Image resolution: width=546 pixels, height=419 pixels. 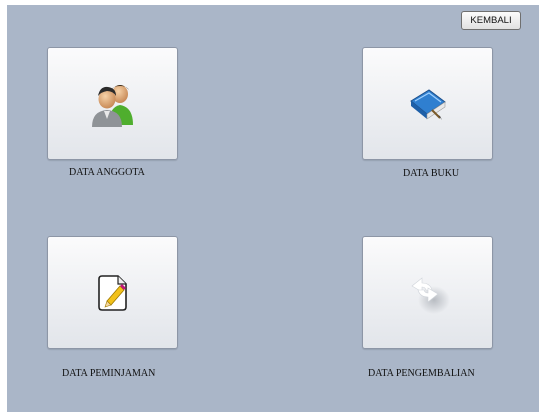 I want to click on book-icon, so click(x=427, y=104).